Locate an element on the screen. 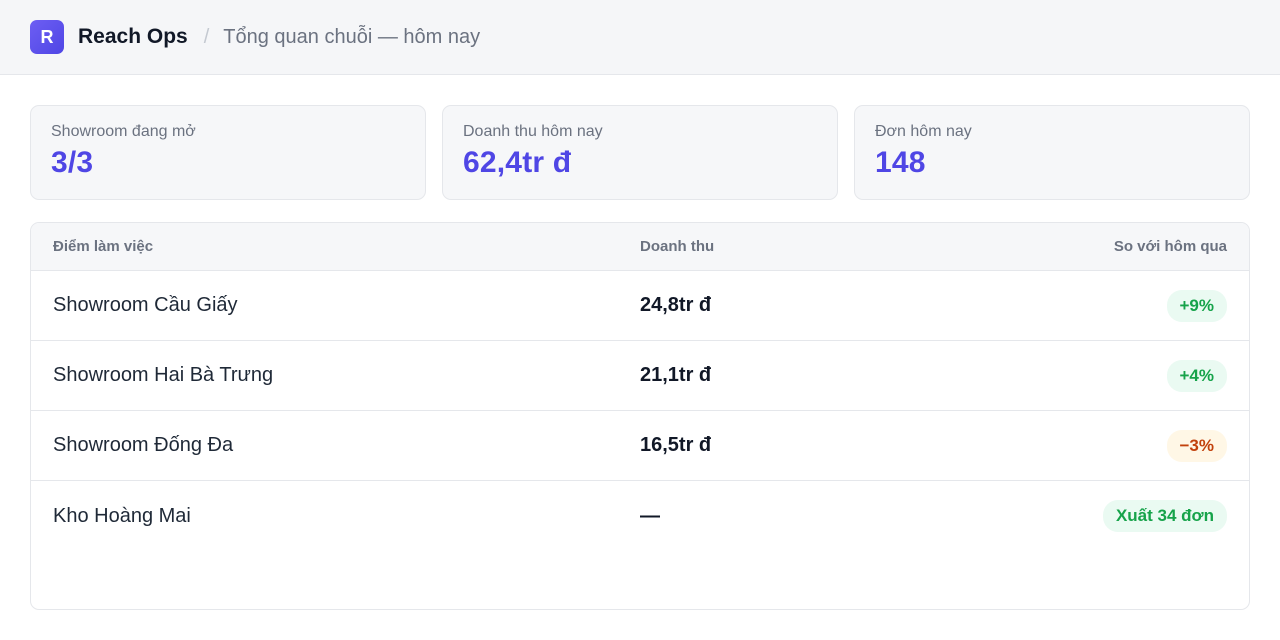 The height and width of the screenshot is (640, 1280). location-name: Showroom Cầu Giấy is located at coordinates (145, 305).